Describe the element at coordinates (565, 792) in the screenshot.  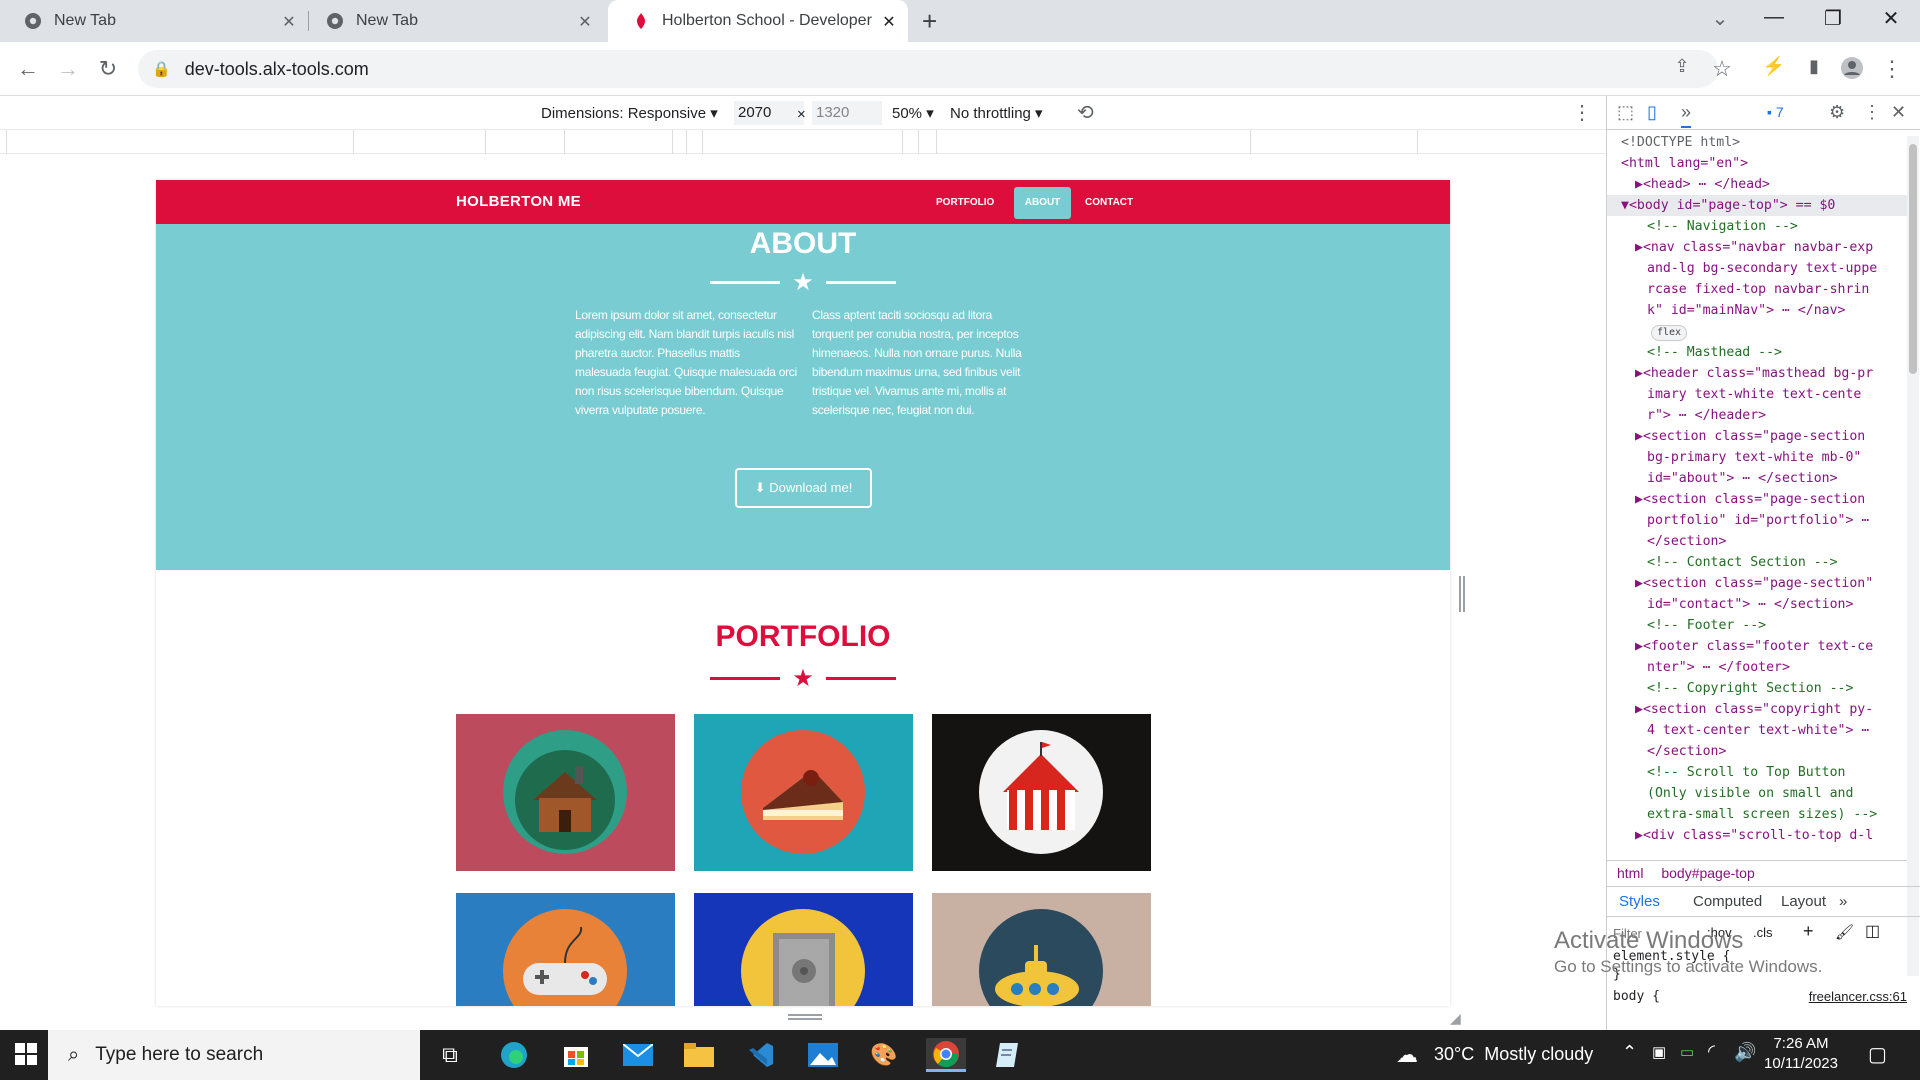
I see `portfolio-item-cabin` at that location.